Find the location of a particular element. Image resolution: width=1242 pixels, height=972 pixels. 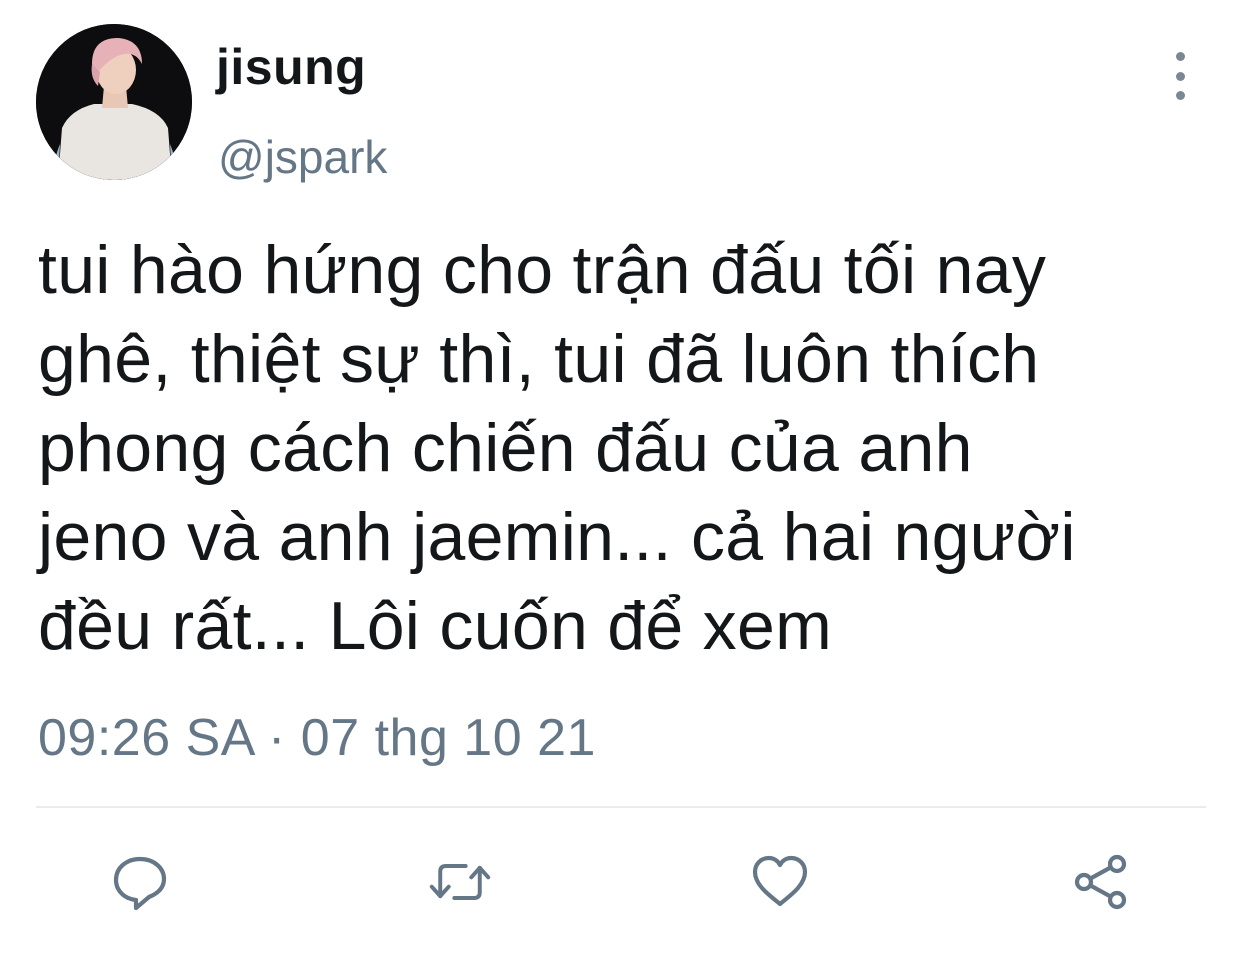

like-button is located at coordinates (780, 882).